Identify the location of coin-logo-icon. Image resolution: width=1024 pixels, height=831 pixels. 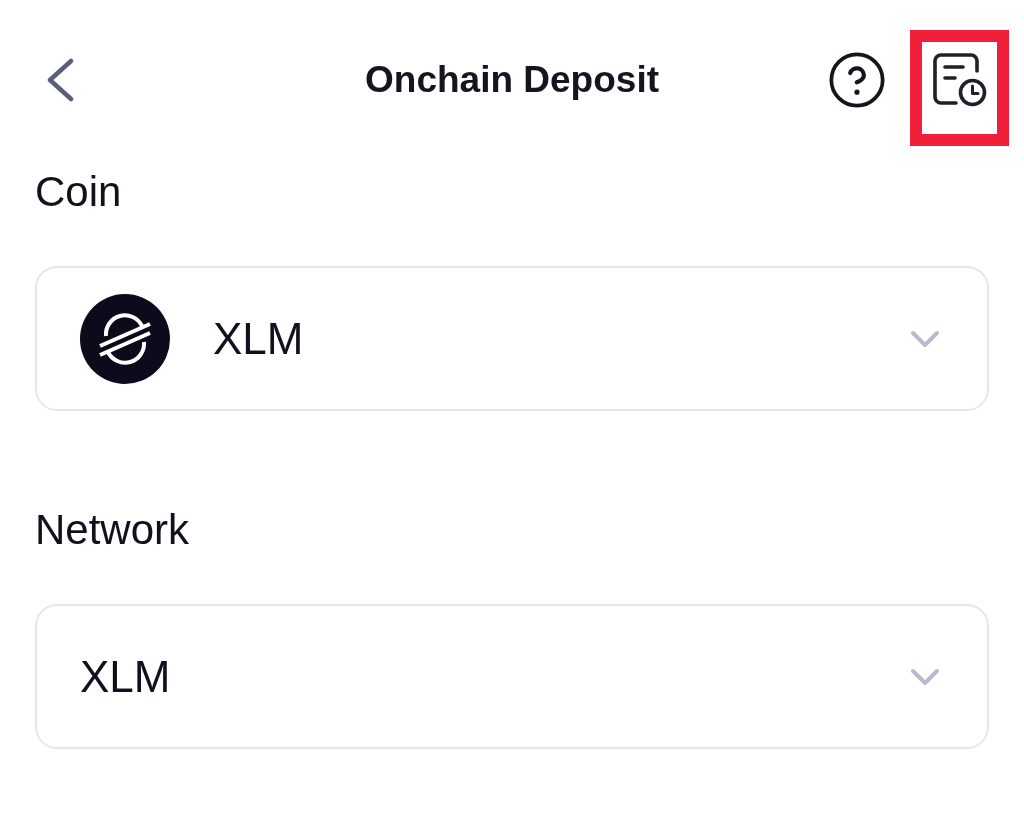
(125, 338).